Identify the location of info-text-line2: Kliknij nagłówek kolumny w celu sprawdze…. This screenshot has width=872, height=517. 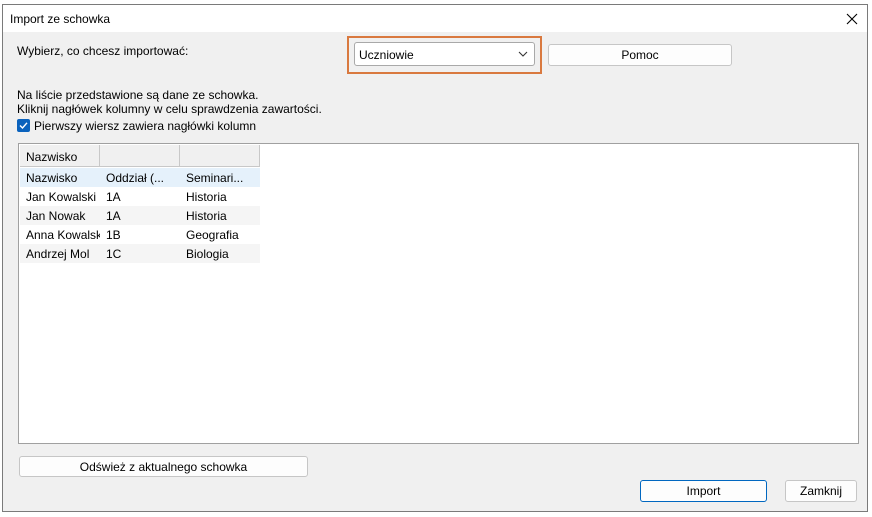
(169, 109).